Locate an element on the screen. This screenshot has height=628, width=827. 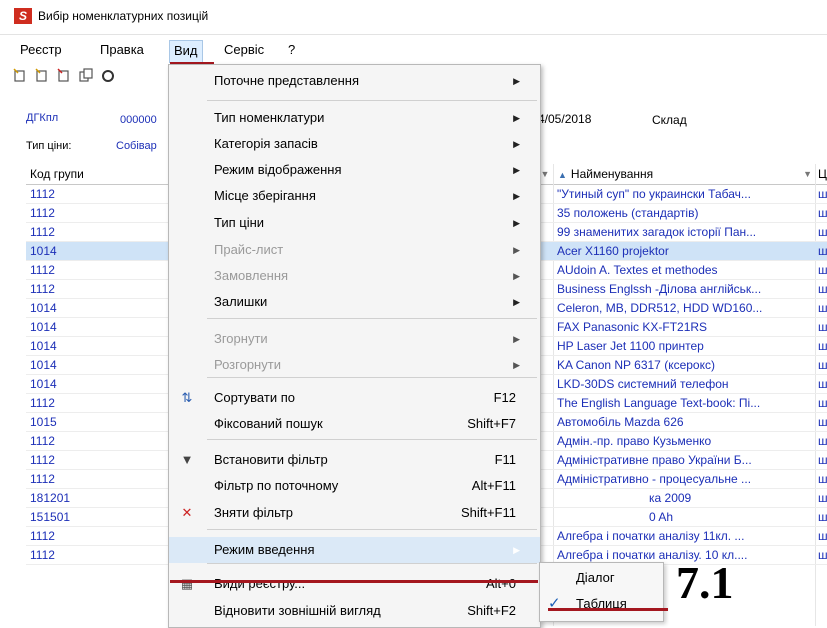
view-menu-item-12: Фіксований пошук Shift+F7 is located at coordinates (354, 424).